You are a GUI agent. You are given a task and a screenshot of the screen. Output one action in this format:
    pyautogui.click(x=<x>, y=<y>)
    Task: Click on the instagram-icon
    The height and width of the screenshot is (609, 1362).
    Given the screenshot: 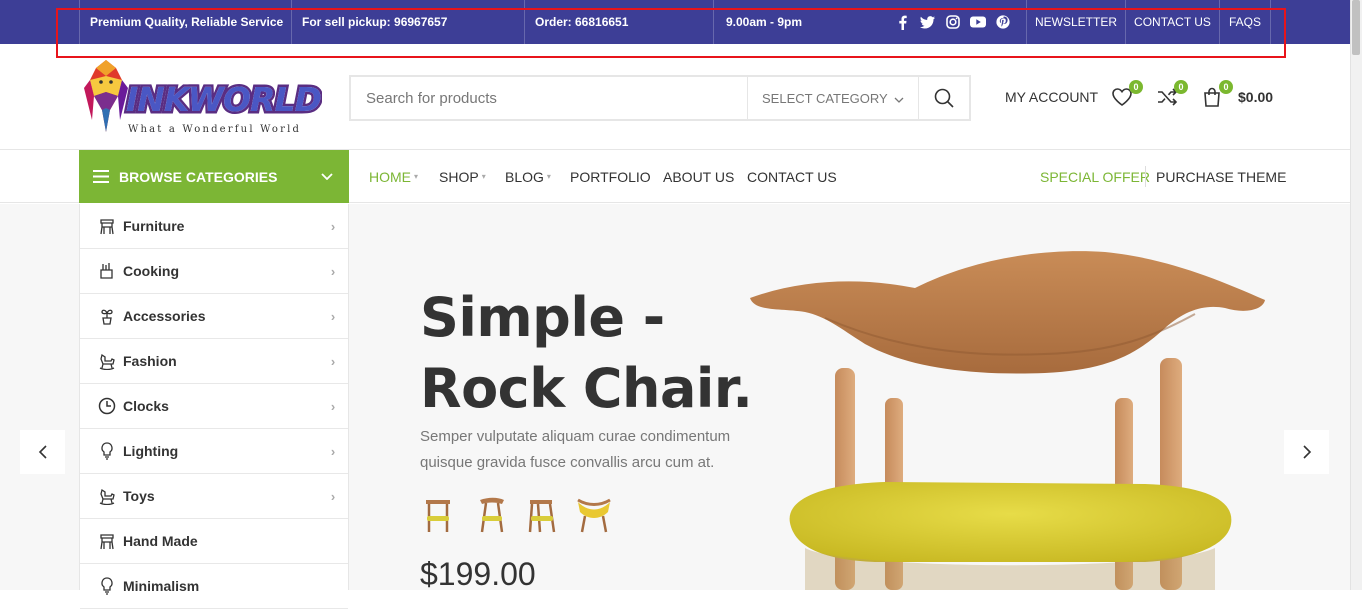 What is the action you would take?
    pyautogui.click(x=952, y=22)
    